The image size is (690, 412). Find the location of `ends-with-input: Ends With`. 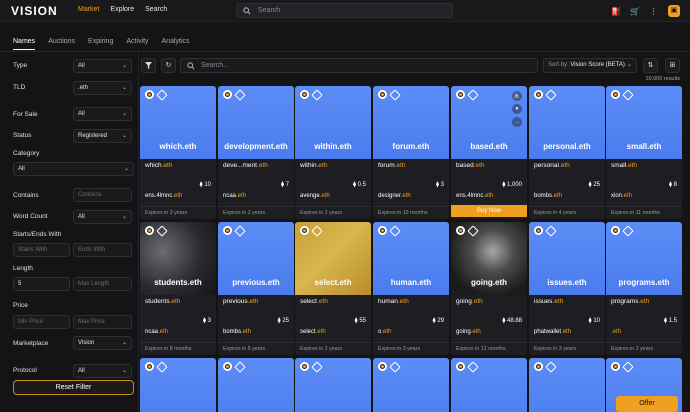

ends-with-input: Ends With is located at coordinates (102, 250).